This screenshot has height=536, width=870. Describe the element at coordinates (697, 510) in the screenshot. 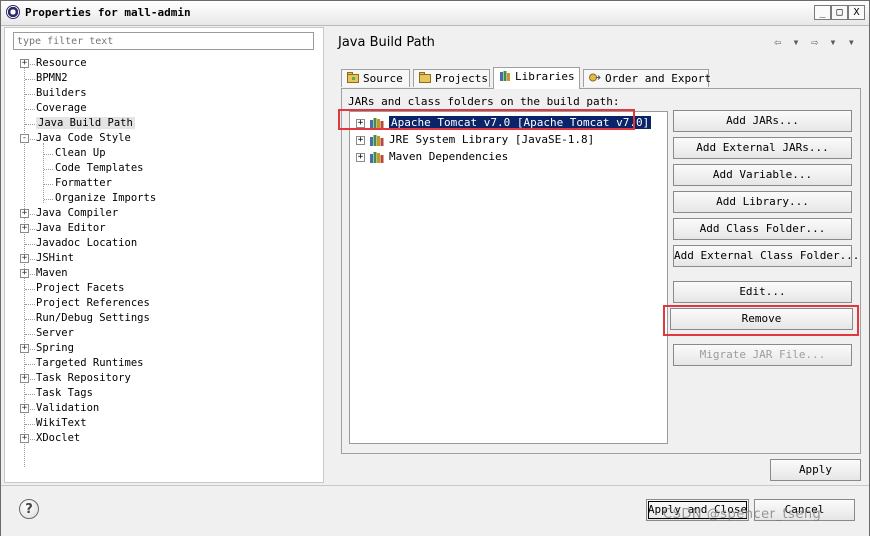

I see `apply-and-close-button: Apply and Close` at that location.